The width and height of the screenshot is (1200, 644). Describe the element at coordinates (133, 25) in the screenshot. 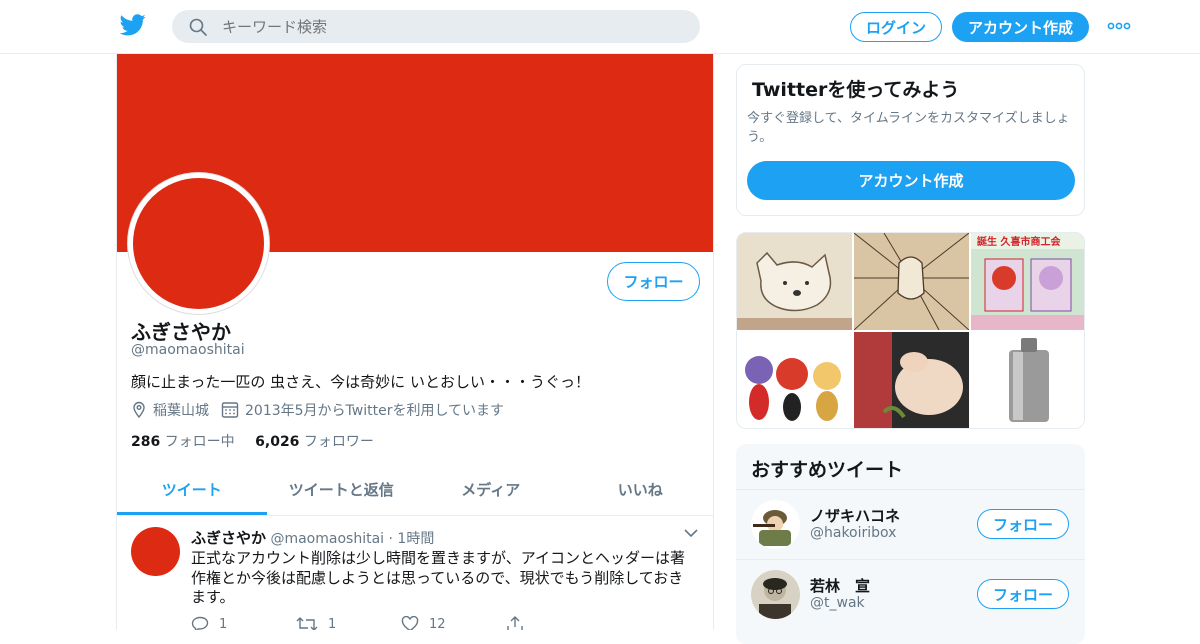

I see `twitter-bird-icon` at that location.